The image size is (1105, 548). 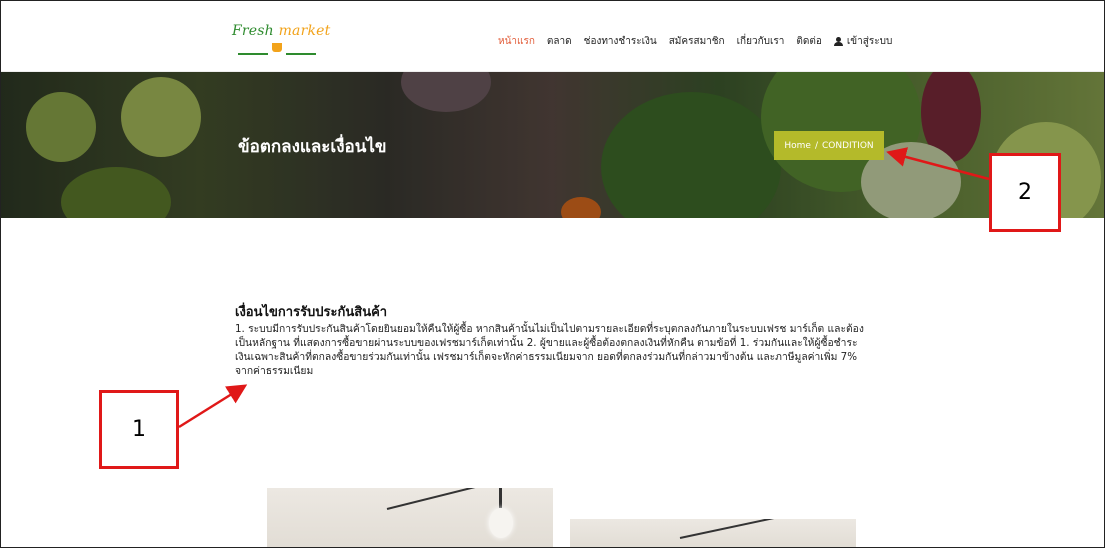 I want to click on annotation-label-2: 2, so click(x=1025, y=192).